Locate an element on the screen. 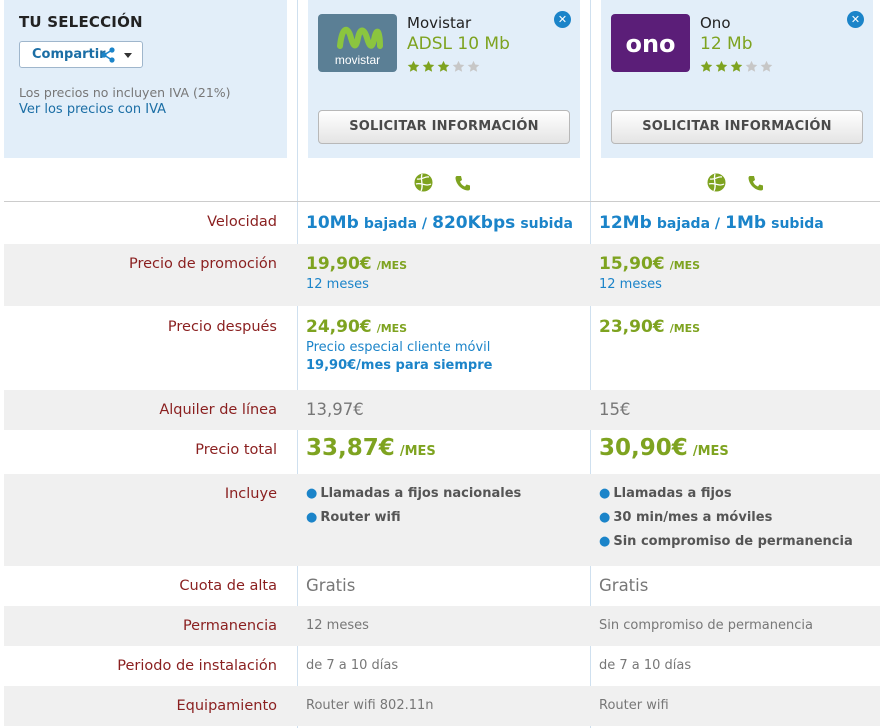  row-label: Precio total is located at coordinates (236, 450).